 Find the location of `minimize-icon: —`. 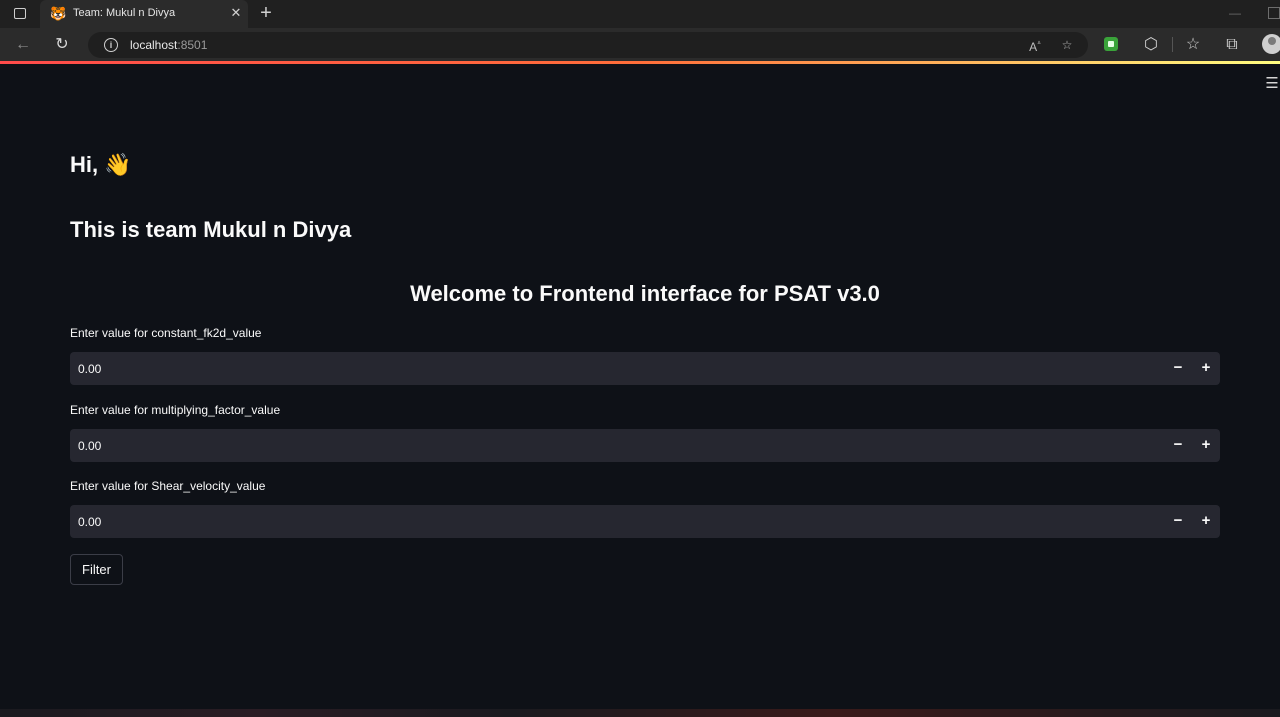

minimize-icon: — is located at coordinates (1235, 13).